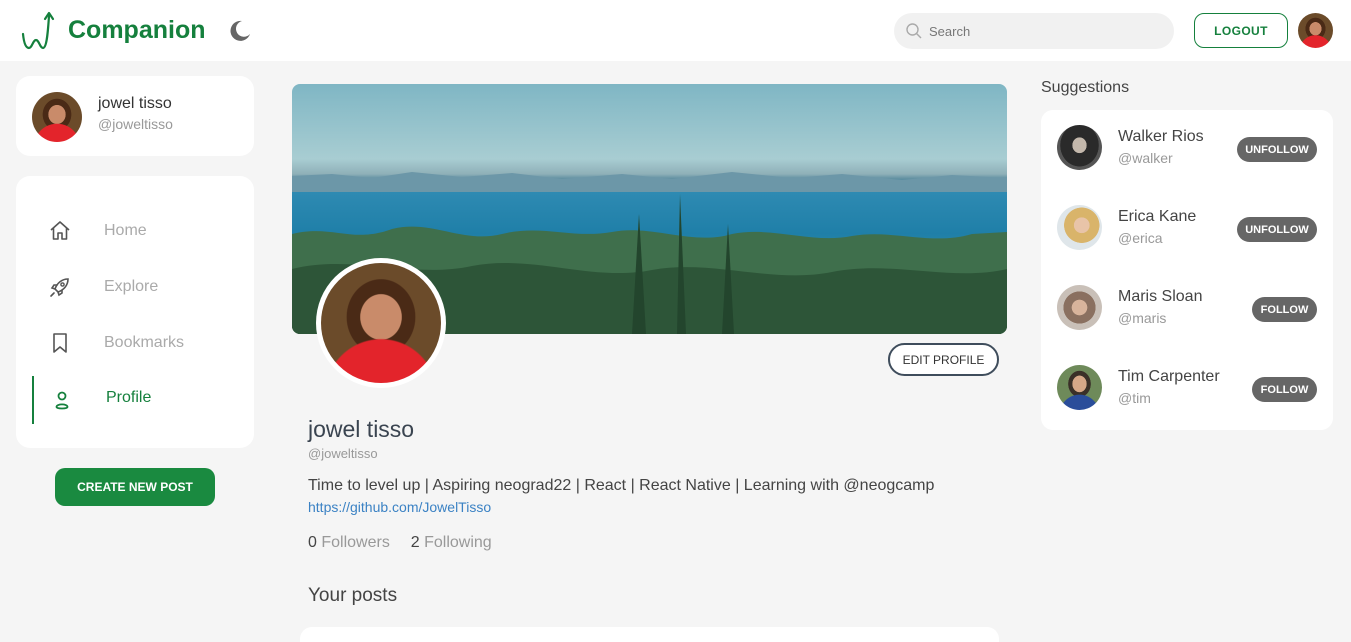 The image size is (1351, 642). I want to click on search-icon, so click(914, 31).